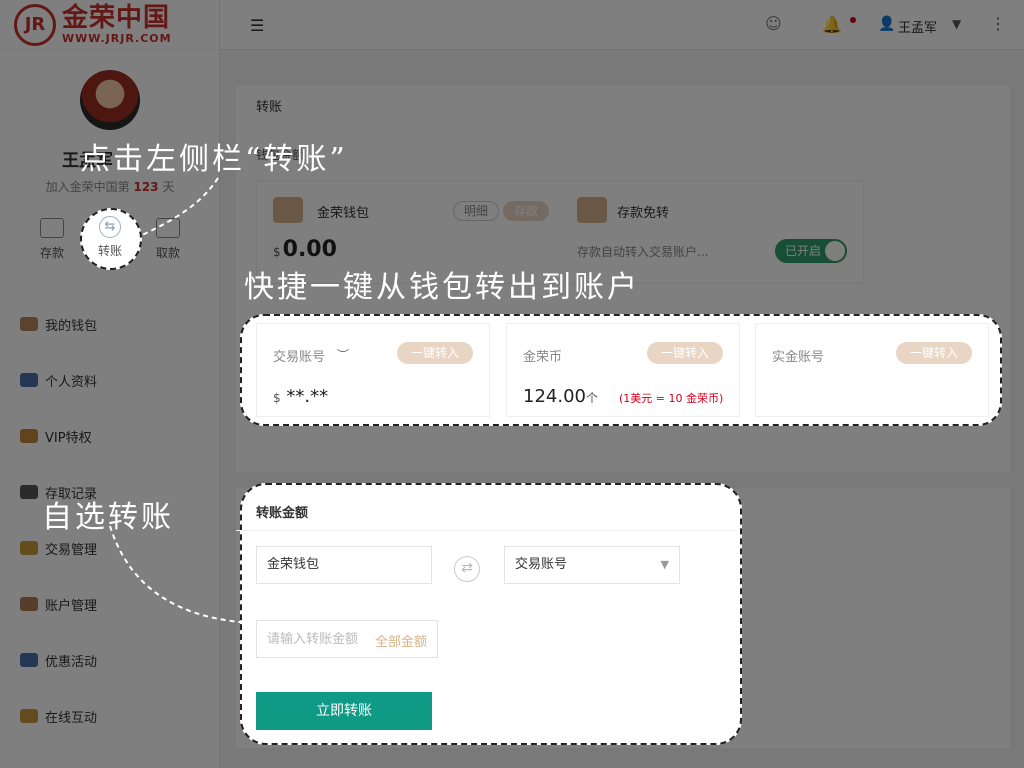 This screenshot has width=1024, height=768. What do you see at coordinates (442, 287) in the screenshot?
I see `caption-oneclick: 快捷一键从钱包转出到账户` at bounding box center [442, 287].